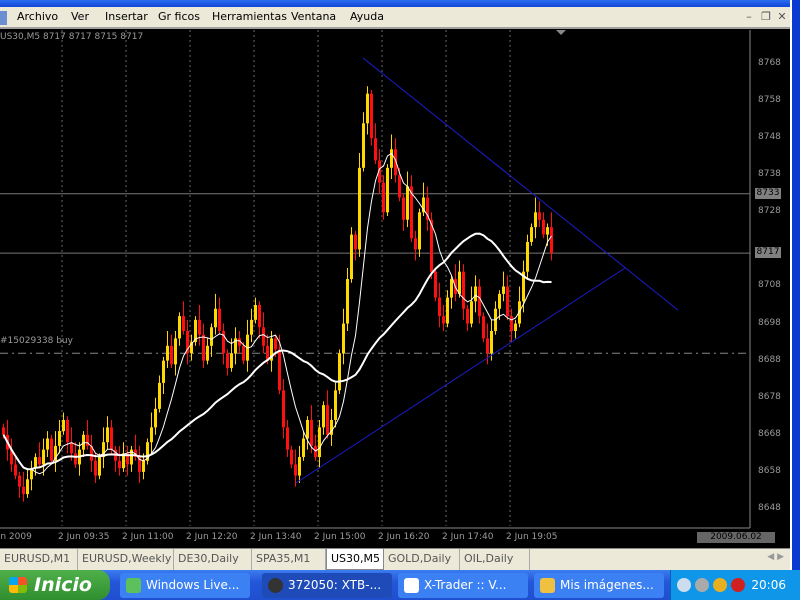 This screenshot has width=800, height=600. What do you see at coordinates (275, 585) in the screenshot?
I see `metatrader-icon` at bounding box center [275, 585].